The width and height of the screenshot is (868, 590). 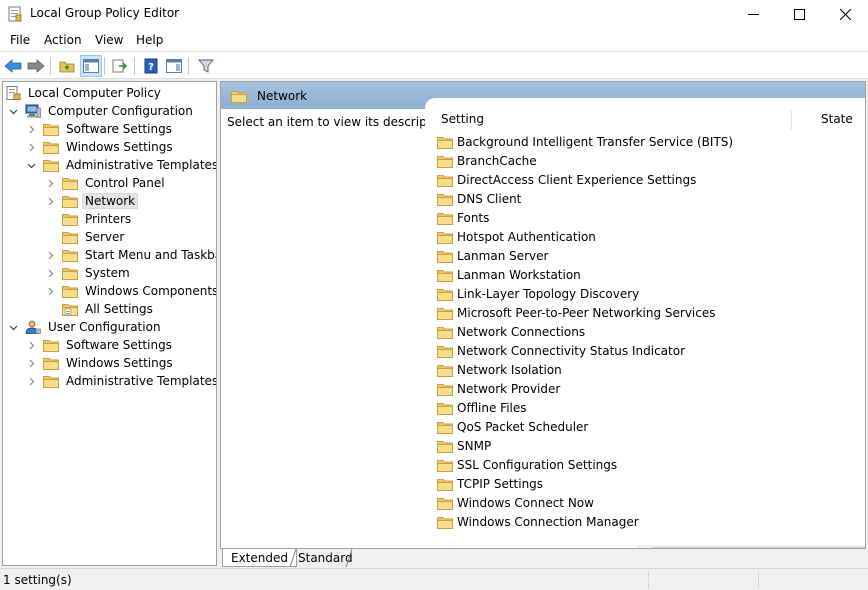 I want to click on filter-button, so click(x=206, y=66).